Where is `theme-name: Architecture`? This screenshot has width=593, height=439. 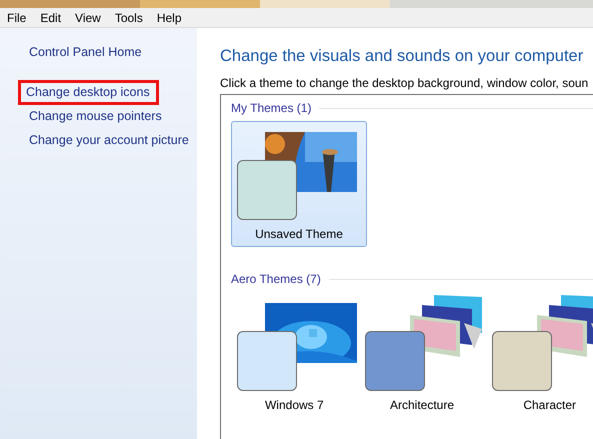
theme-name: Architecture is located at coordinates (422, 405).